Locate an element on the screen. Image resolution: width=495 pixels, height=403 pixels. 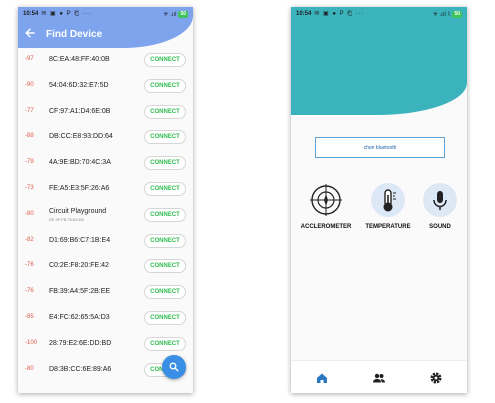
status-bar: 10:54 ✉ ▣ ● P ⎗ ··· ✳ .ııl 50 is located at coordinates (105, 14).